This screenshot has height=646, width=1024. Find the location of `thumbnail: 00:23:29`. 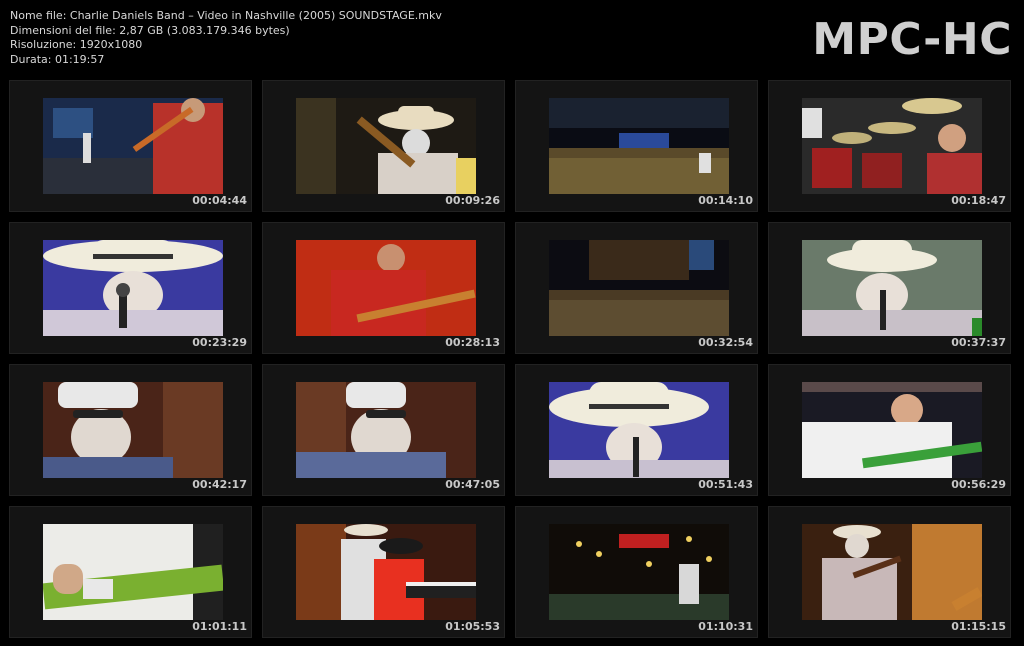

thumbnail: 00:23:29 is located at coordinates (130, 288).